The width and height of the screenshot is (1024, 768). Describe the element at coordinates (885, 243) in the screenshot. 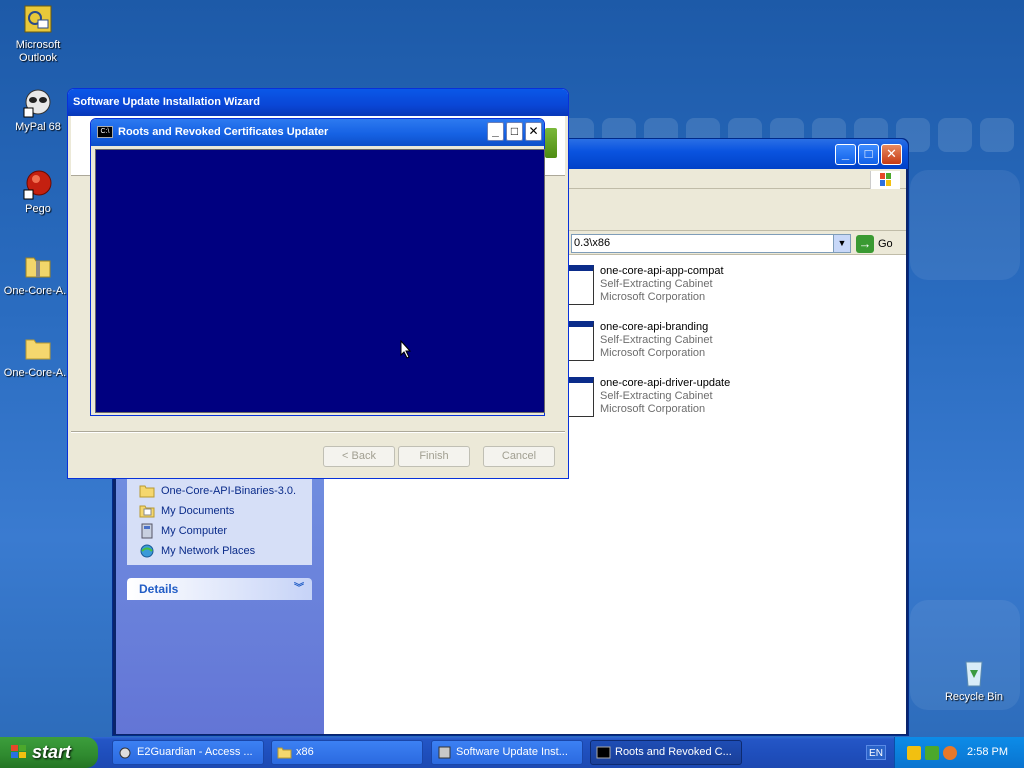

I see `go-label: Go` at that location.